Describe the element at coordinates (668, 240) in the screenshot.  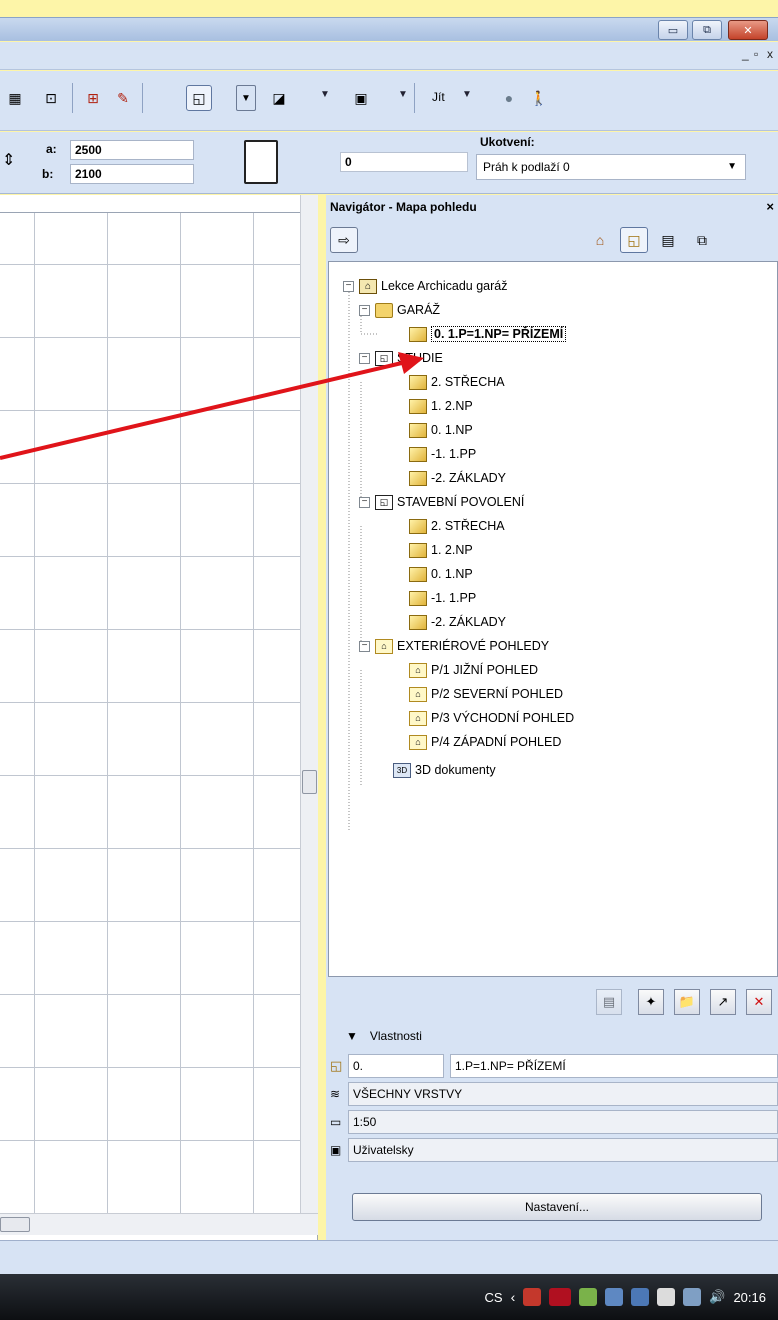
I see `layout-book-icon: ▤` at that location.